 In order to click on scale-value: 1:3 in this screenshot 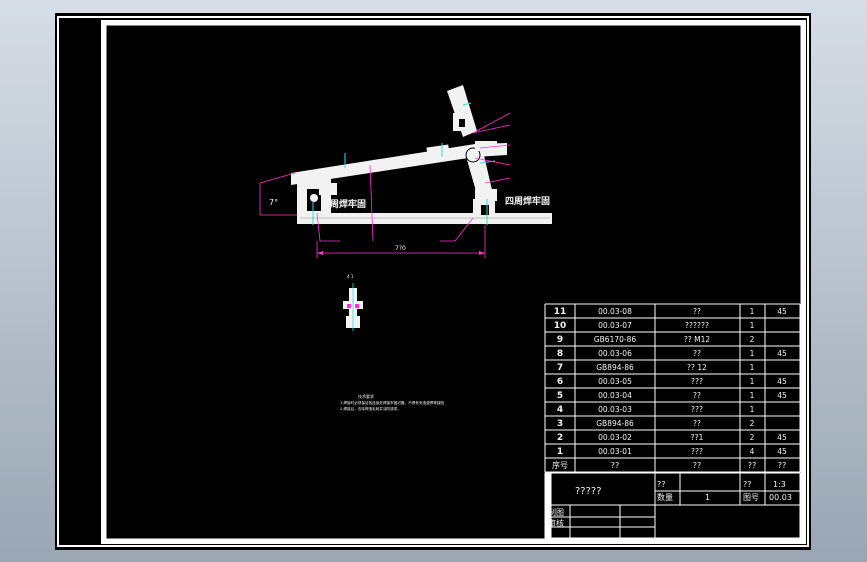, I will do `click(779, 484)`.